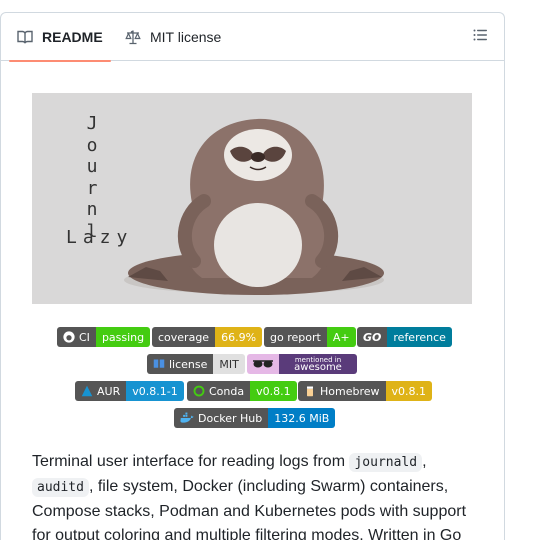  Describe the element at coordinates (60, 61) in the screenshot. I see `active-tab-indicator` at that location.